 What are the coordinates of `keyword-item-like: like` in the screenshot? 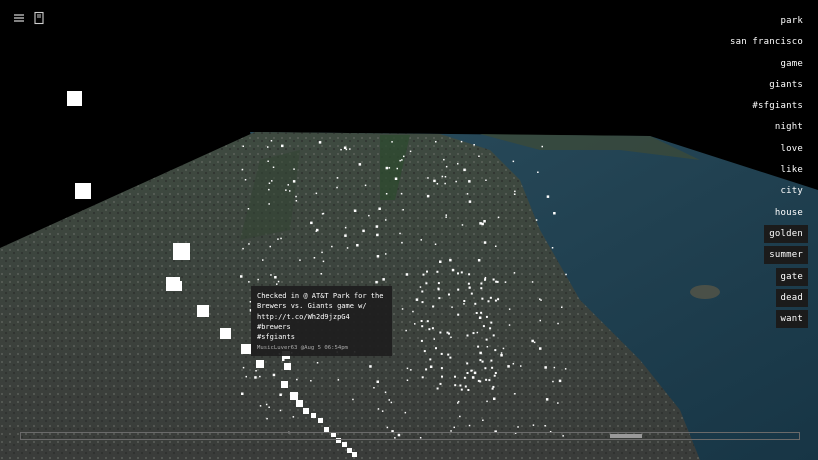 It's located at (792, 170).